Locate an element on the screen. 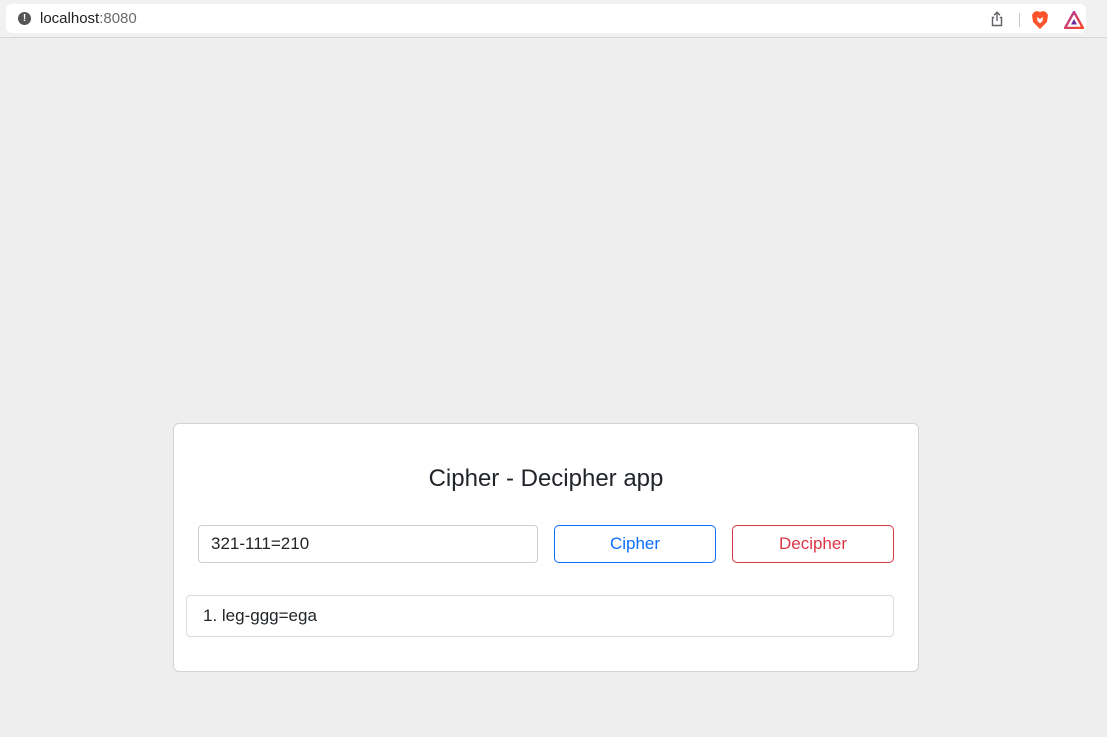 The image size is (1107, 737). result-item: 1. leg-ggg=ega is located at coordinates (540, 616).